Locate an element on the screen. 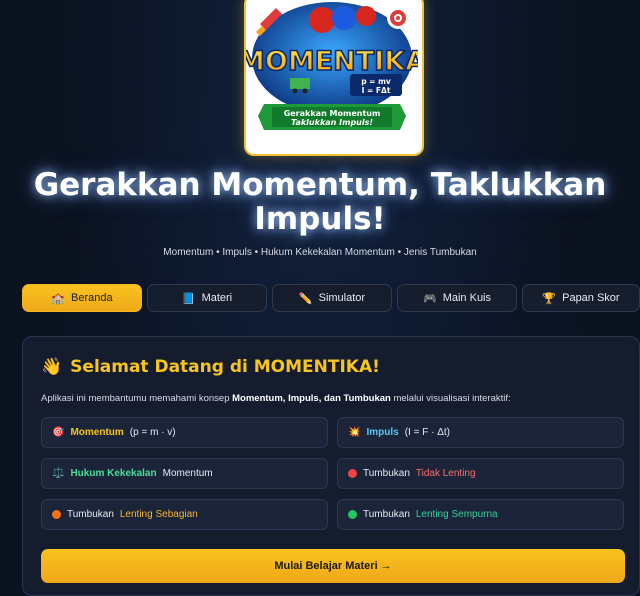 This screenshot has height=596, width=640. gamepad-icon: 🎮 is located at coordinates (430, 298).